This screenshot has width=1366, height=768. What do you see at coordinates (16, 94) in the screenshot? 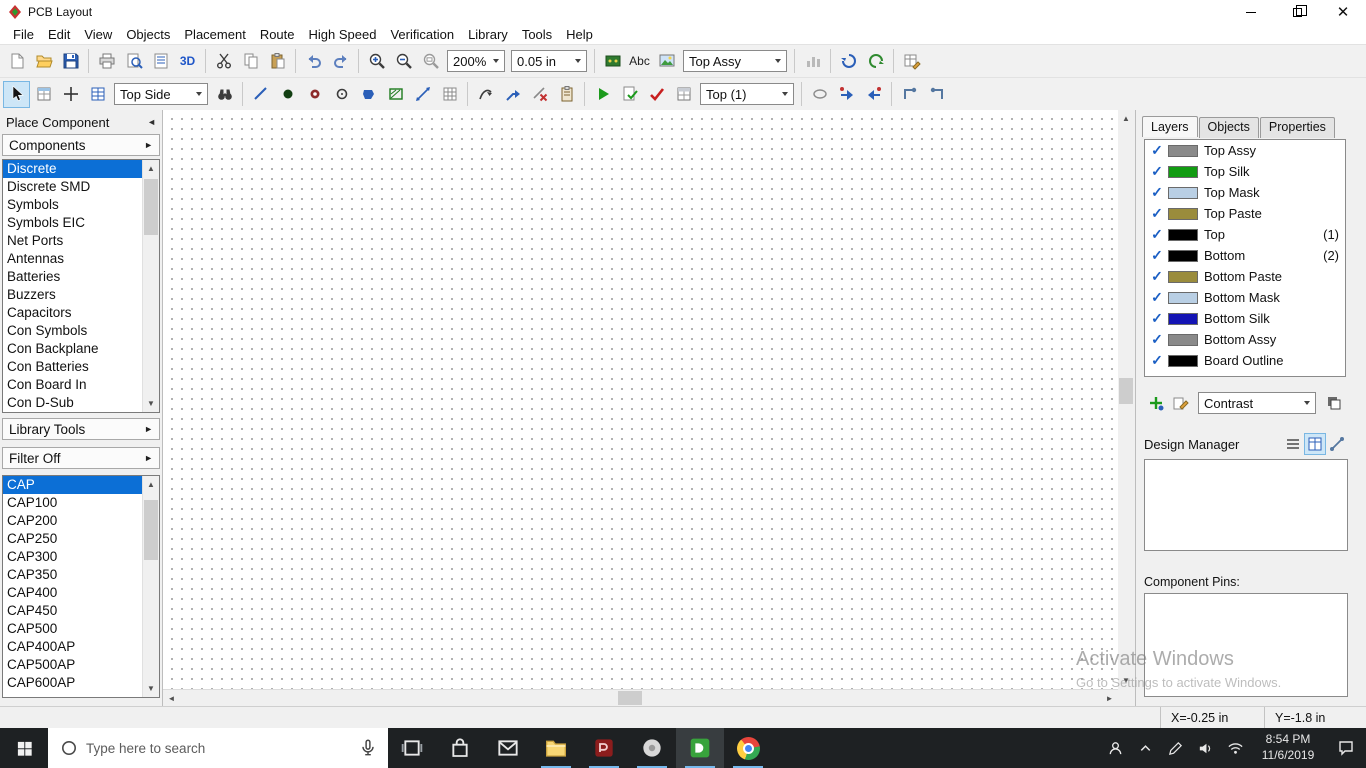
I see `select-tool-button` at bounding box center [16, 94].